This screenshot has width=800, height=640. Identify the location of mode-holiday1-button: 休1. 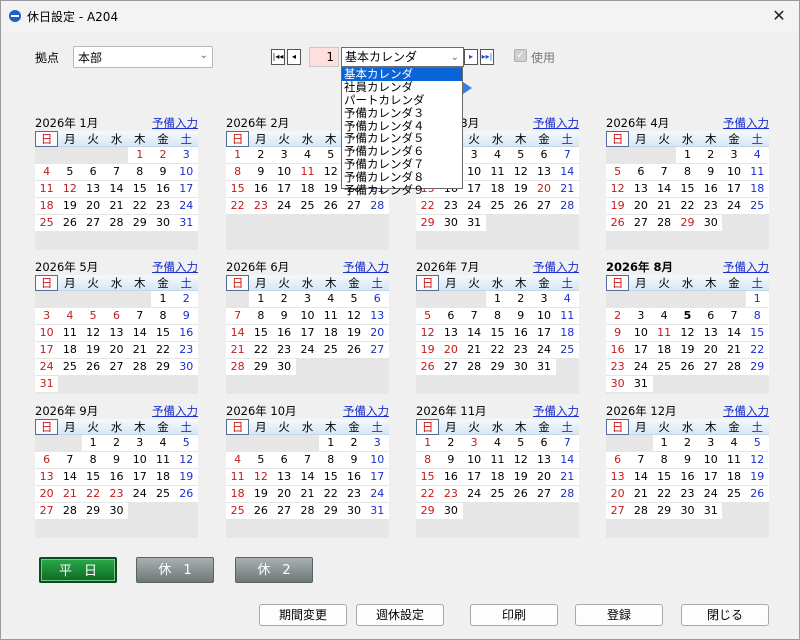
(175, 570).